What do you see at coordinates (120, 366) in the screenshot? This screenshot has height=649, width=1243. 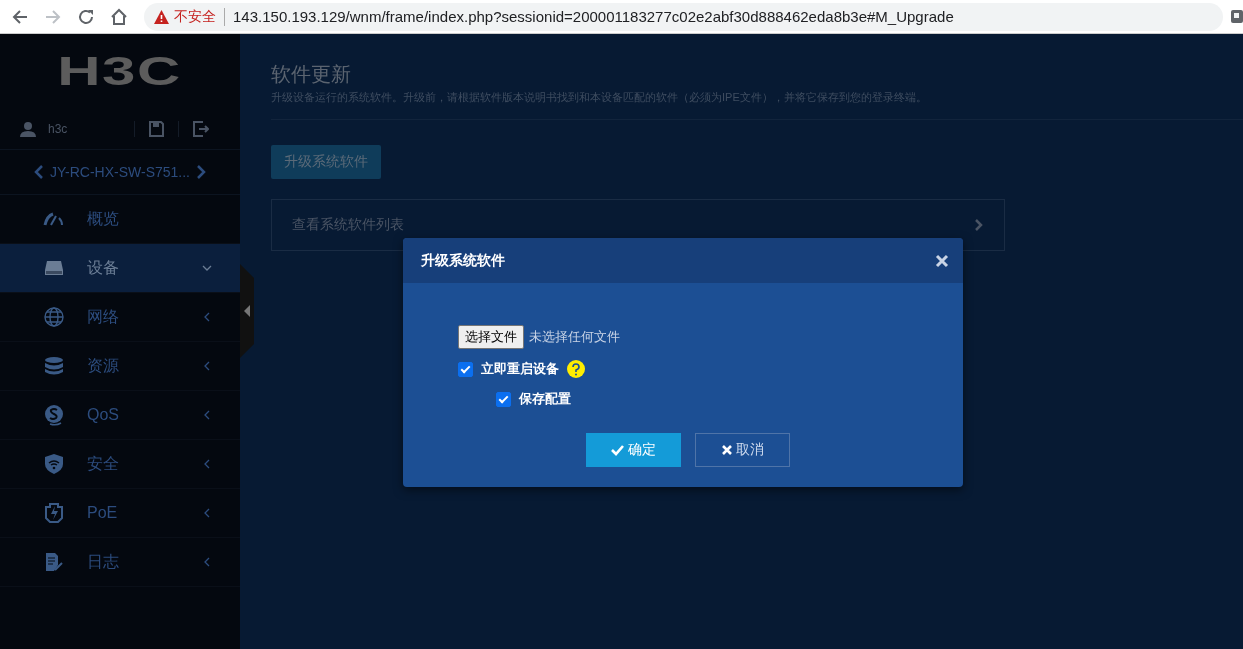 I see `menu-item: 资源` at bounding box center [120, 366].